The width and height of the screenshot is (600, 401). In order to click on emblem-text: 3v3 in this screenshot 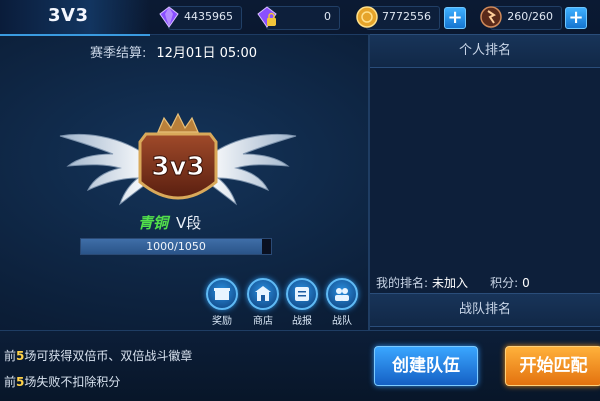, I will do `click(177, 167)`.